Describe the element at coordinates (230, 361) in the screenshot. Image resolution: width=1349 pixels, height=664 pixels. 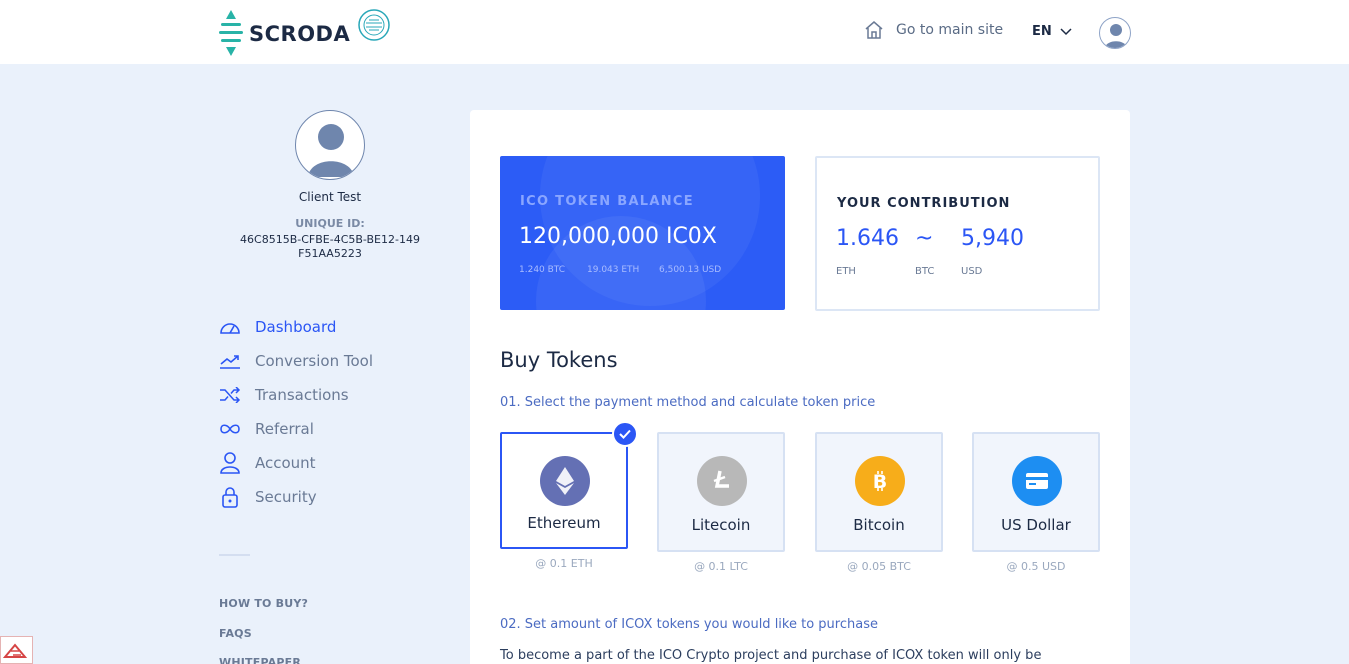
I see `trend-icon` at that location.